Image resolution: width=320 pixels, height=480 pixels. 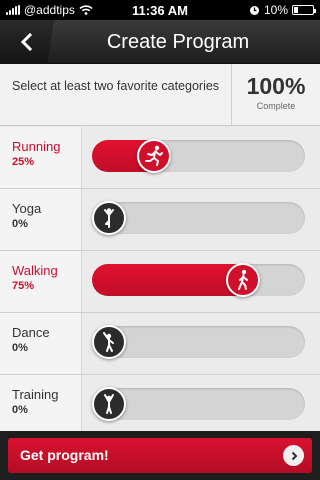 I want to click on completion-label: Complete, so click(x=276, y=106).